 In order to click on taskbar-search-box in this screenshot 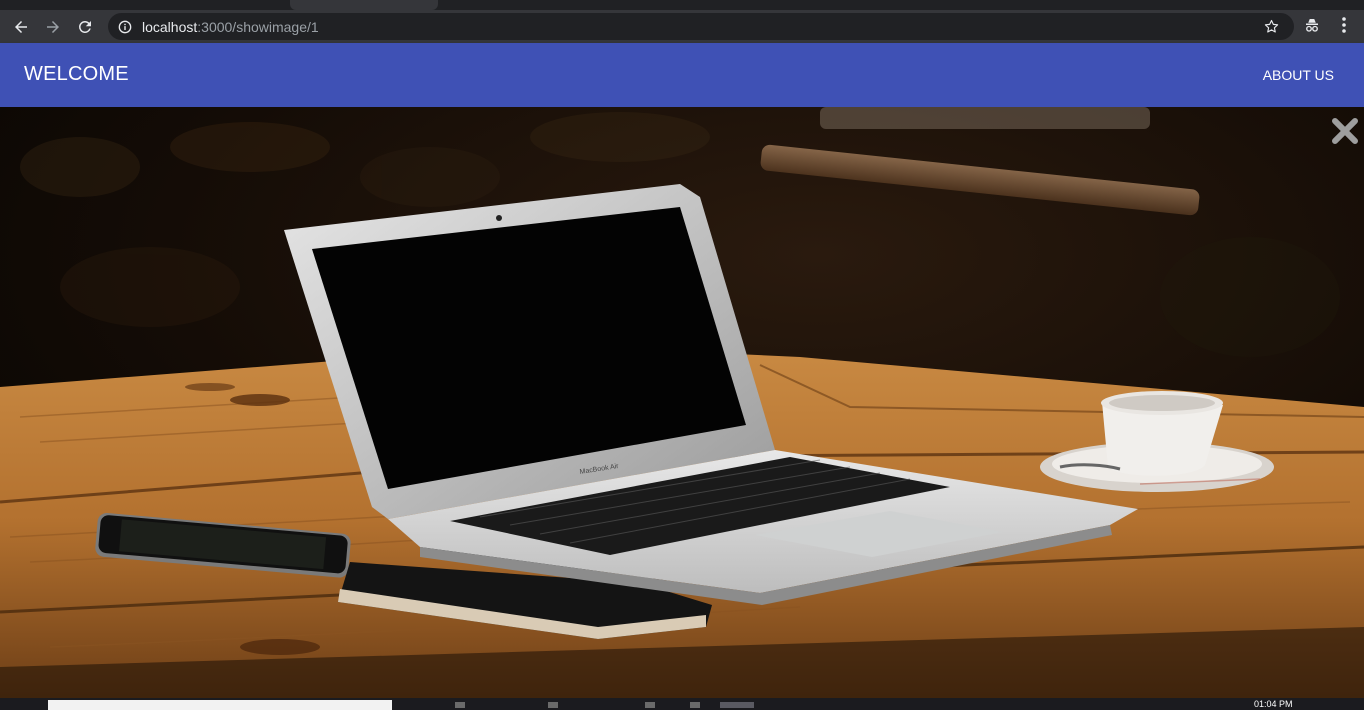, I will do `click(220, 705)`.